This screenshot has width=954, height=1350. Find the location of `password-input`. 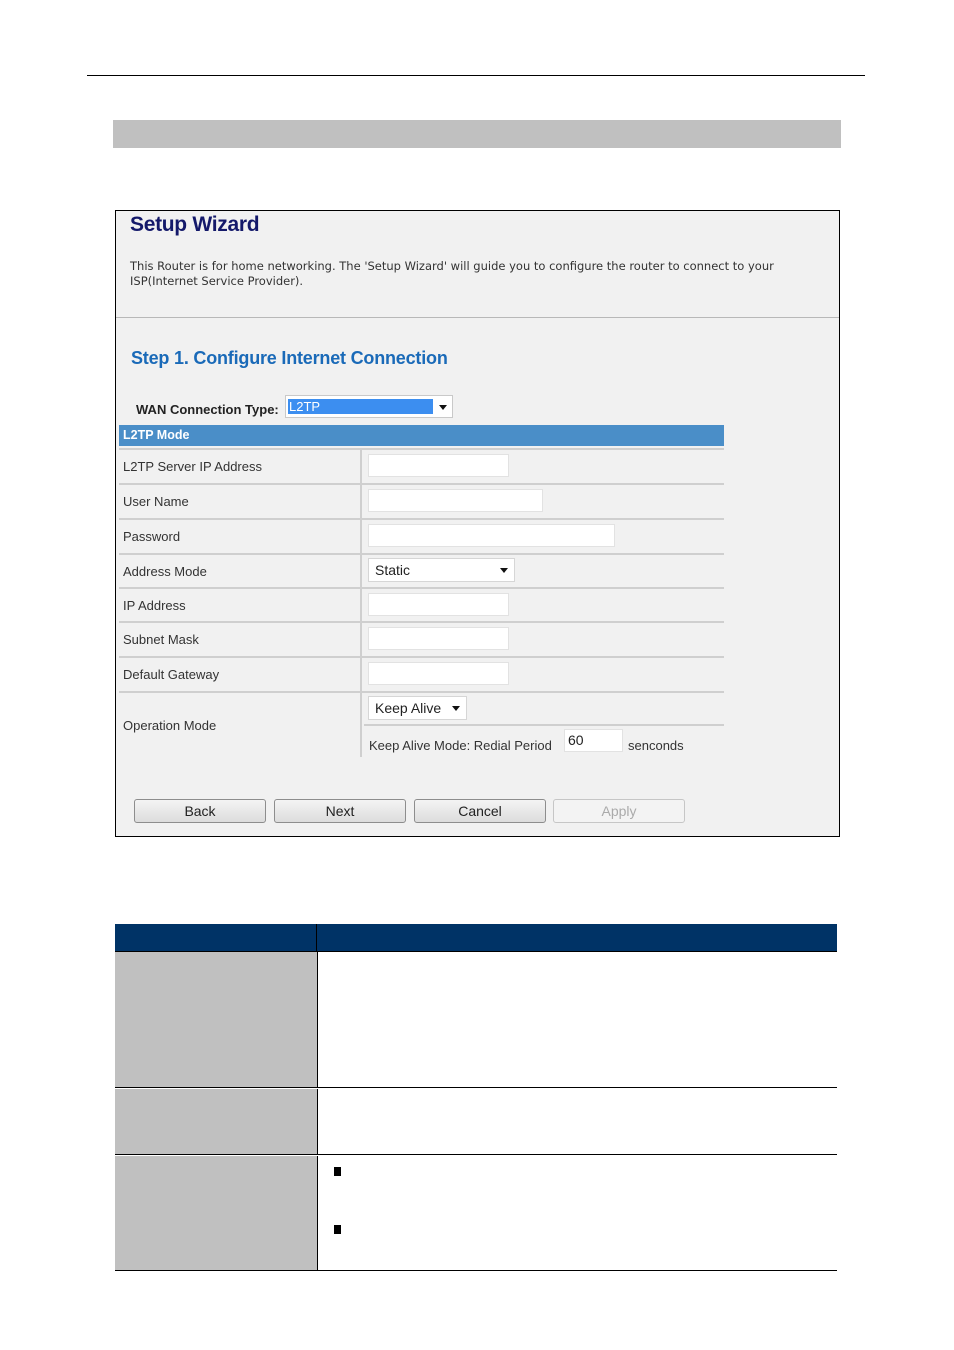

password-input is located at coordinates (491, 535).